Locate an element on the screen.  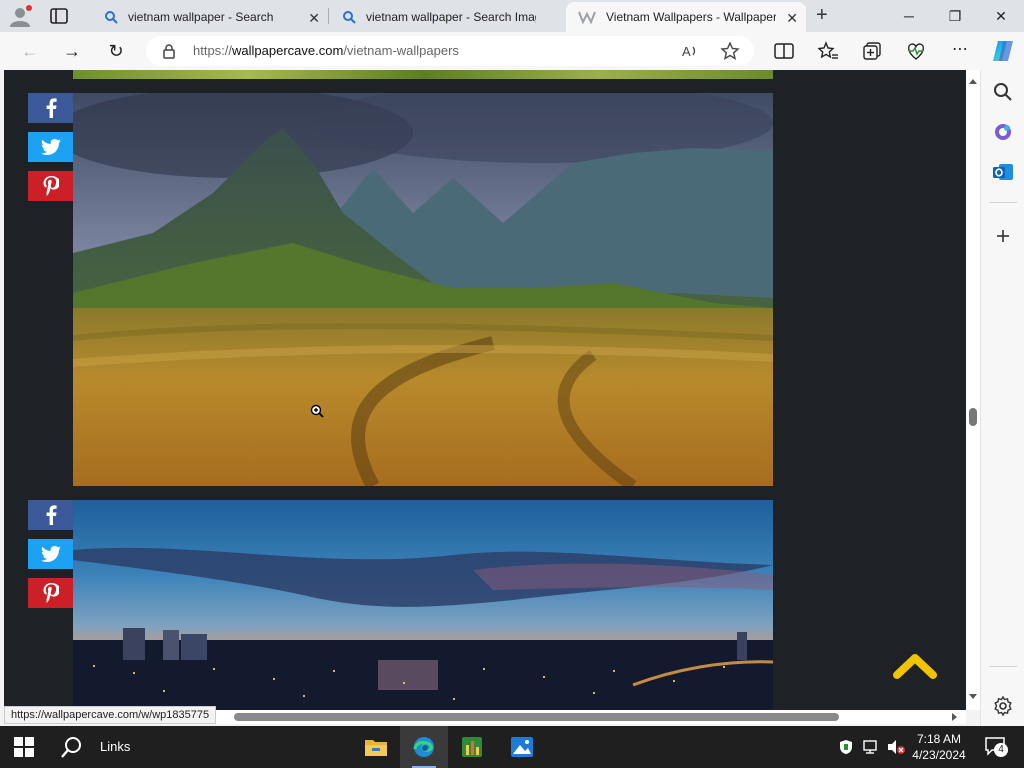
favorite-star-icon is located at coordinates (730, 51).